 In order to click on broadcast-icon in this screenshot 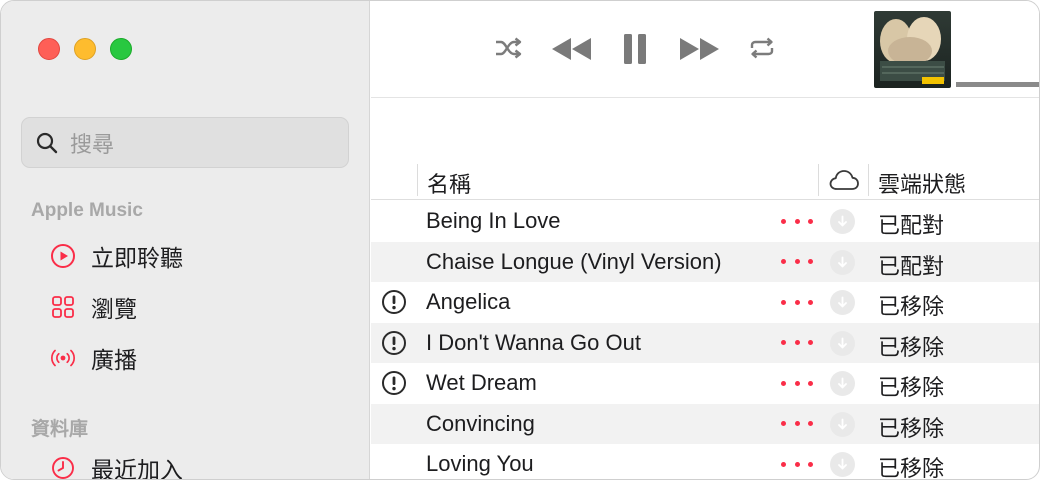, I will do `click(63, 358)`.